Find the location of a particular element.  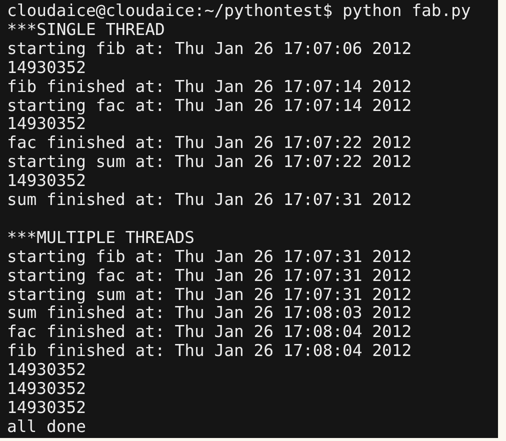

output-line: ***MULTIPLE THREADS is located at coordinates (100, 238).